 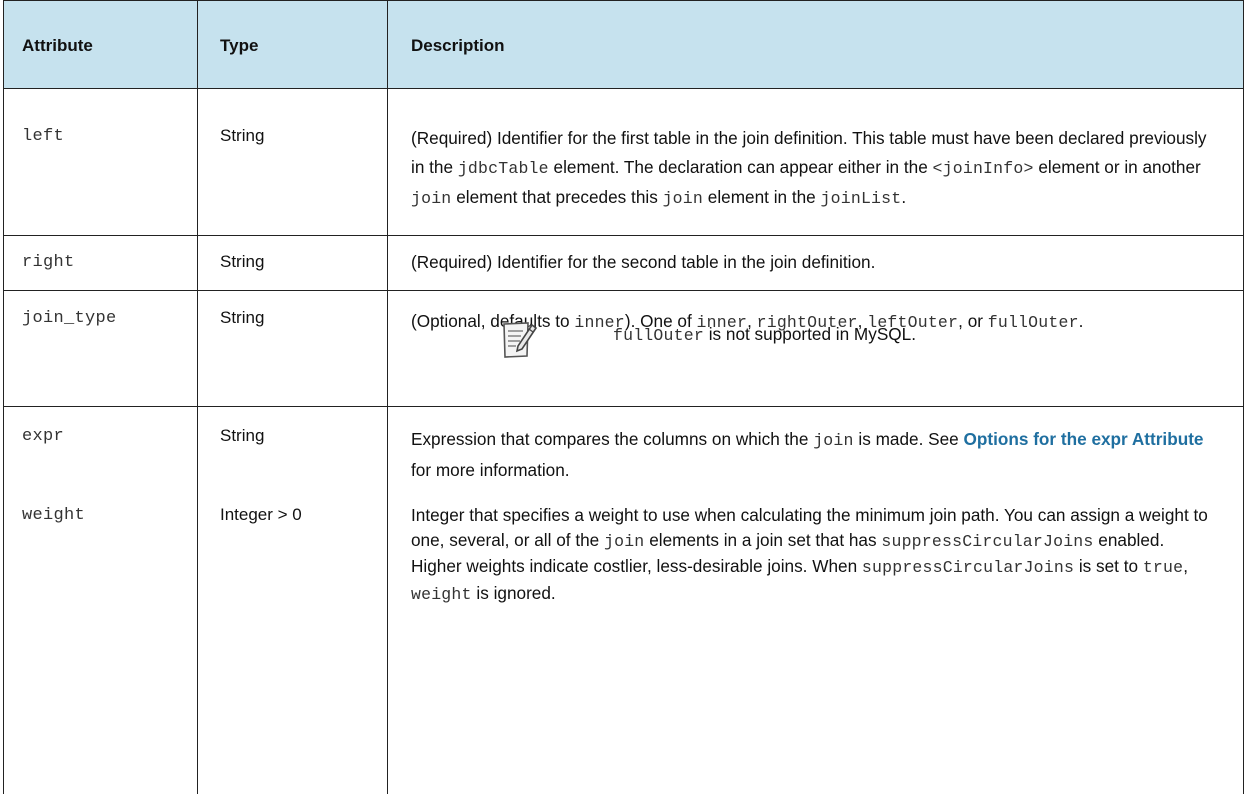 What do you see at coordinates (197, 397) in the screenshot?
I see `divider-col1` at bounding box center [197, 397].